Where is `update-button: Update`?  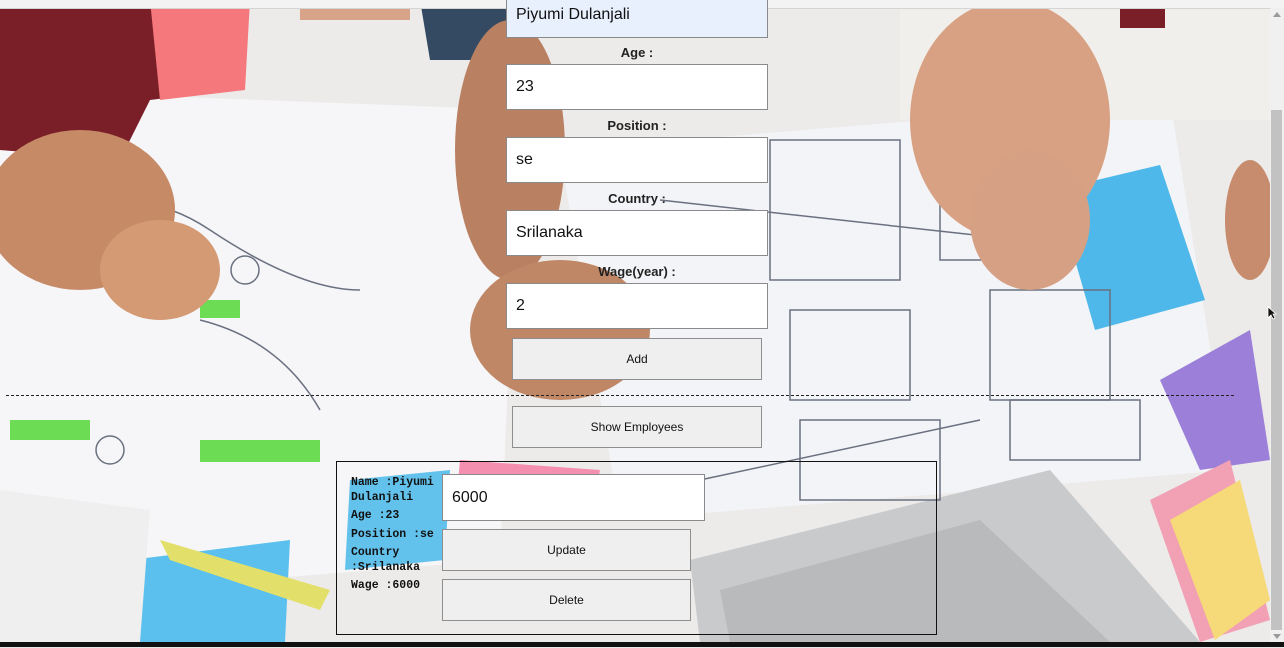
update-button: Update is located at coordinates (566, 550).